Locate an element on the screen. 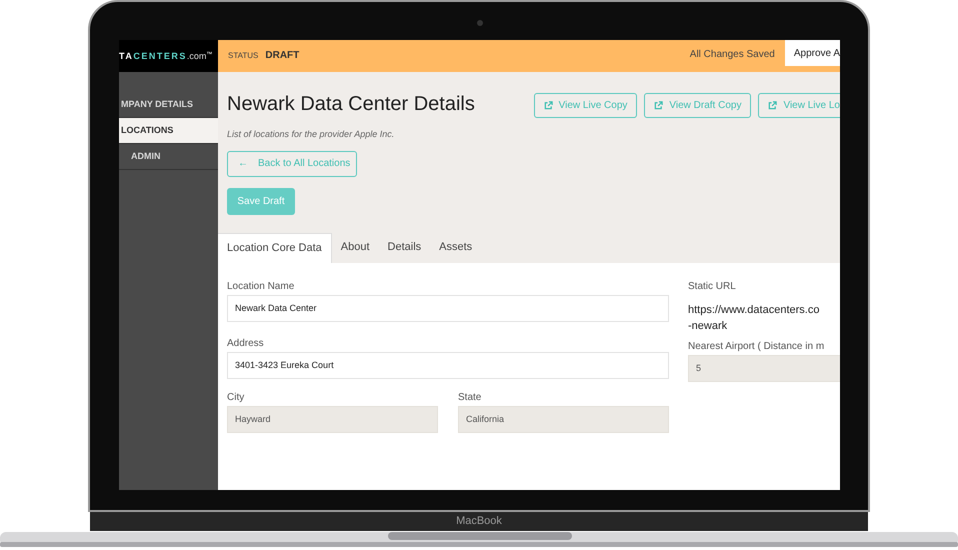  subtitle: List of locations for the provider Apple Inc. is located at coordinates (311, 134).